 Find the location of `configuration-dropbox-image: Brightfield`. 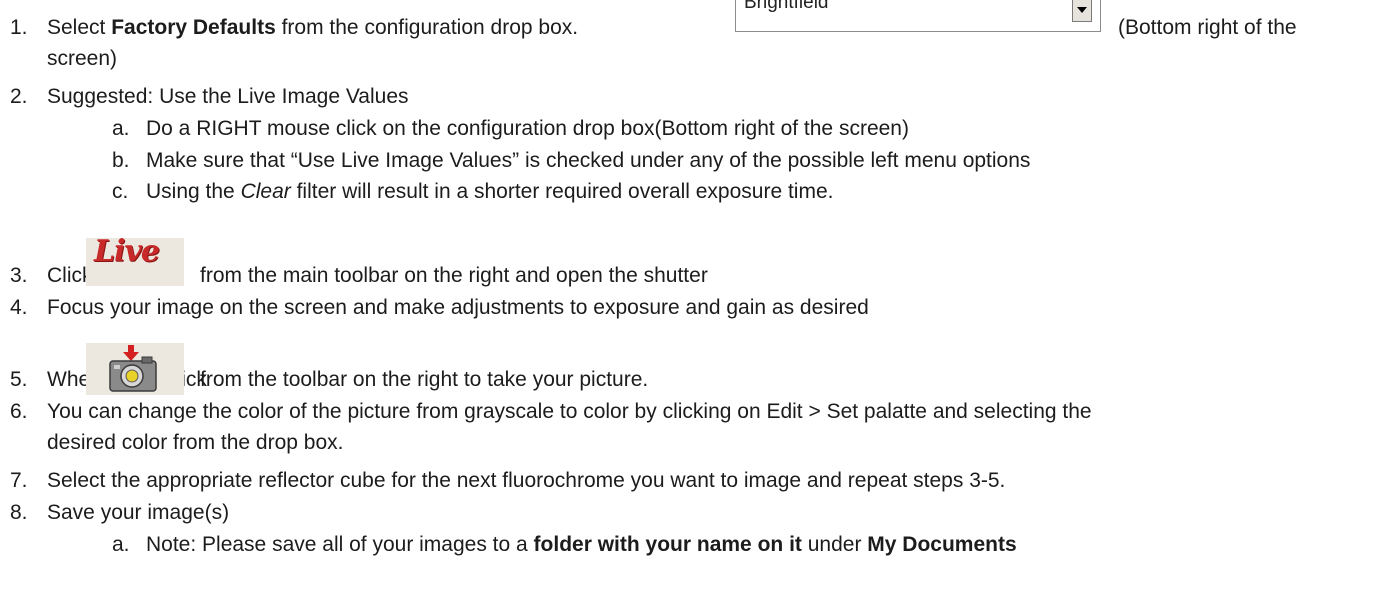

configuration-dropbox-image: Brightfield is located at coordinates (918, 16).